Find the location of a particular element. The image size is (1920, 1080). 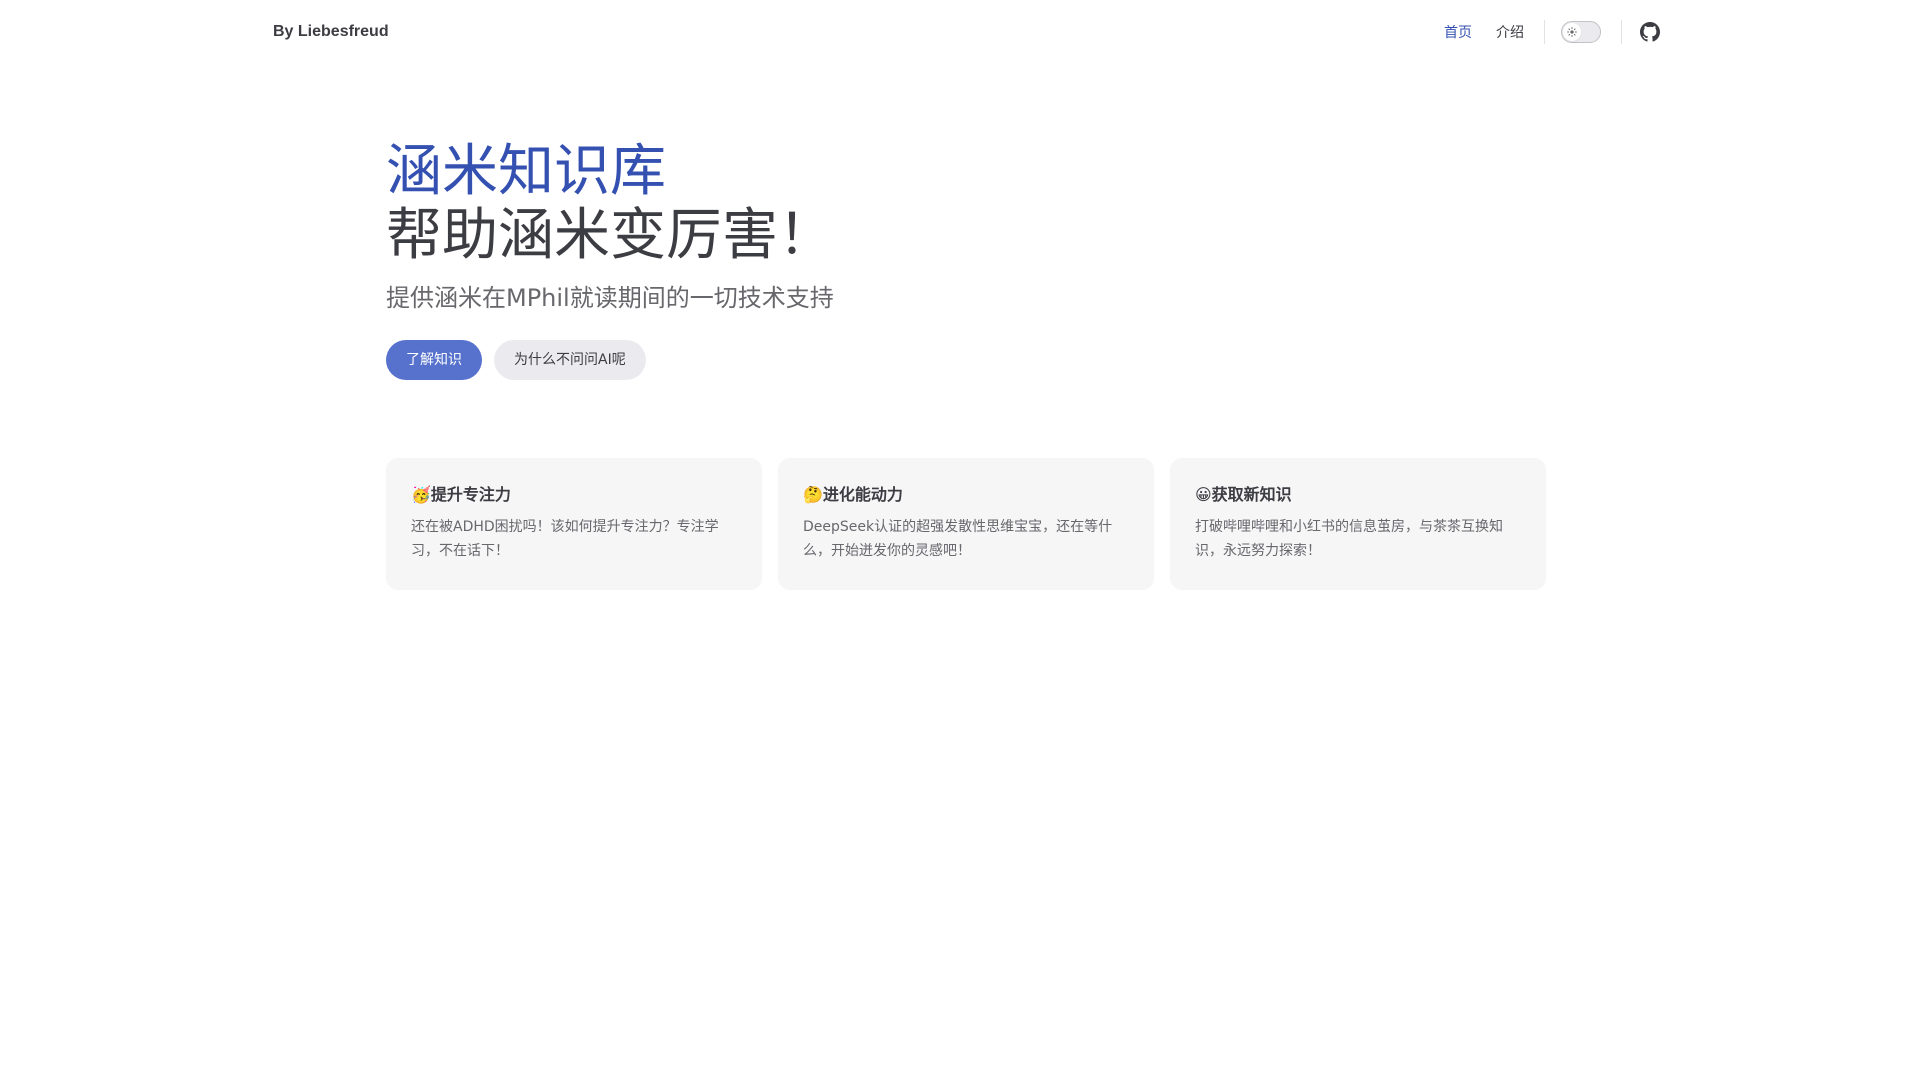

sun-icon is located at coordinates (1572, 32).